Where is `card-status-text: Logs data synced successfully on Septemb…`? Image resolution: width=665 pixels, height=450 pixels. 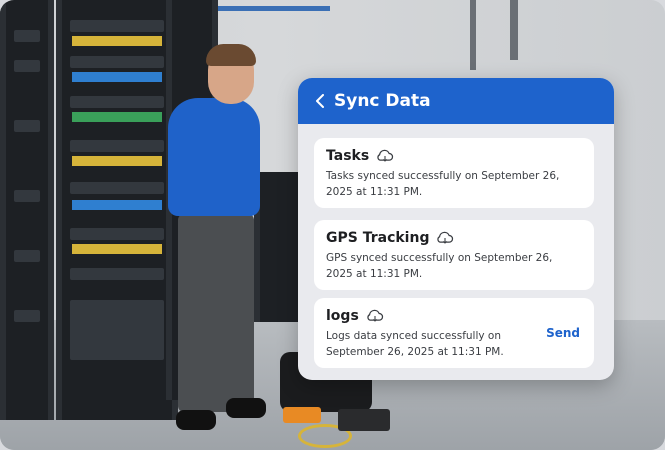
card-status-text: Logs data synced successfully on Septemb… is located at coordinates (415, 344).